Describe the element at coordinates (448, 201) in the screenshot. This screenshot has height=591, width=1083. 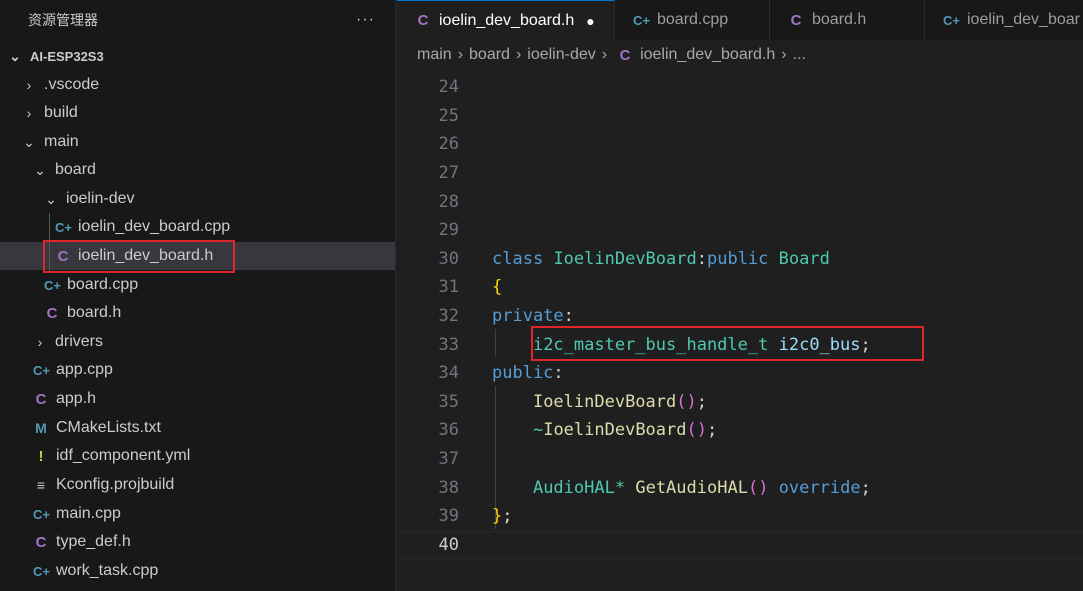
I see `line-number: 28` at that location.